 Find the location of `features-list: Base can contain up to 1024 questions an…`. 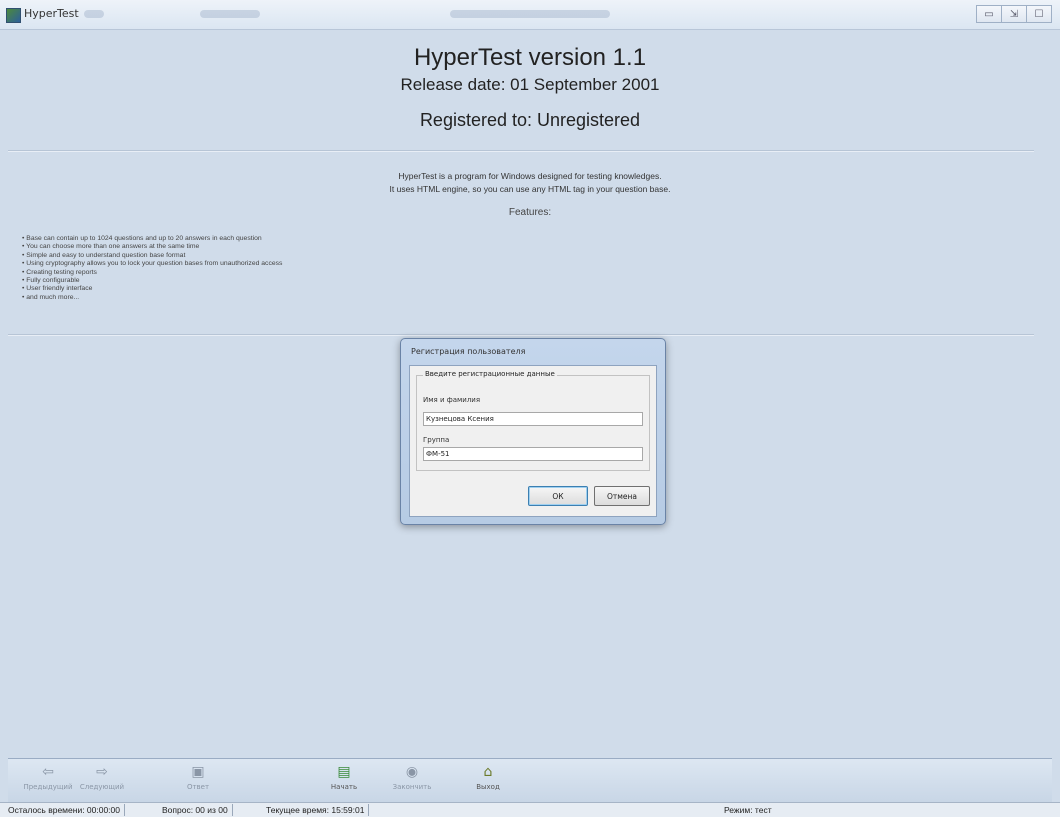

features-list: Base can contain up to 1024 questions an… is located at coordinates (152, 268).